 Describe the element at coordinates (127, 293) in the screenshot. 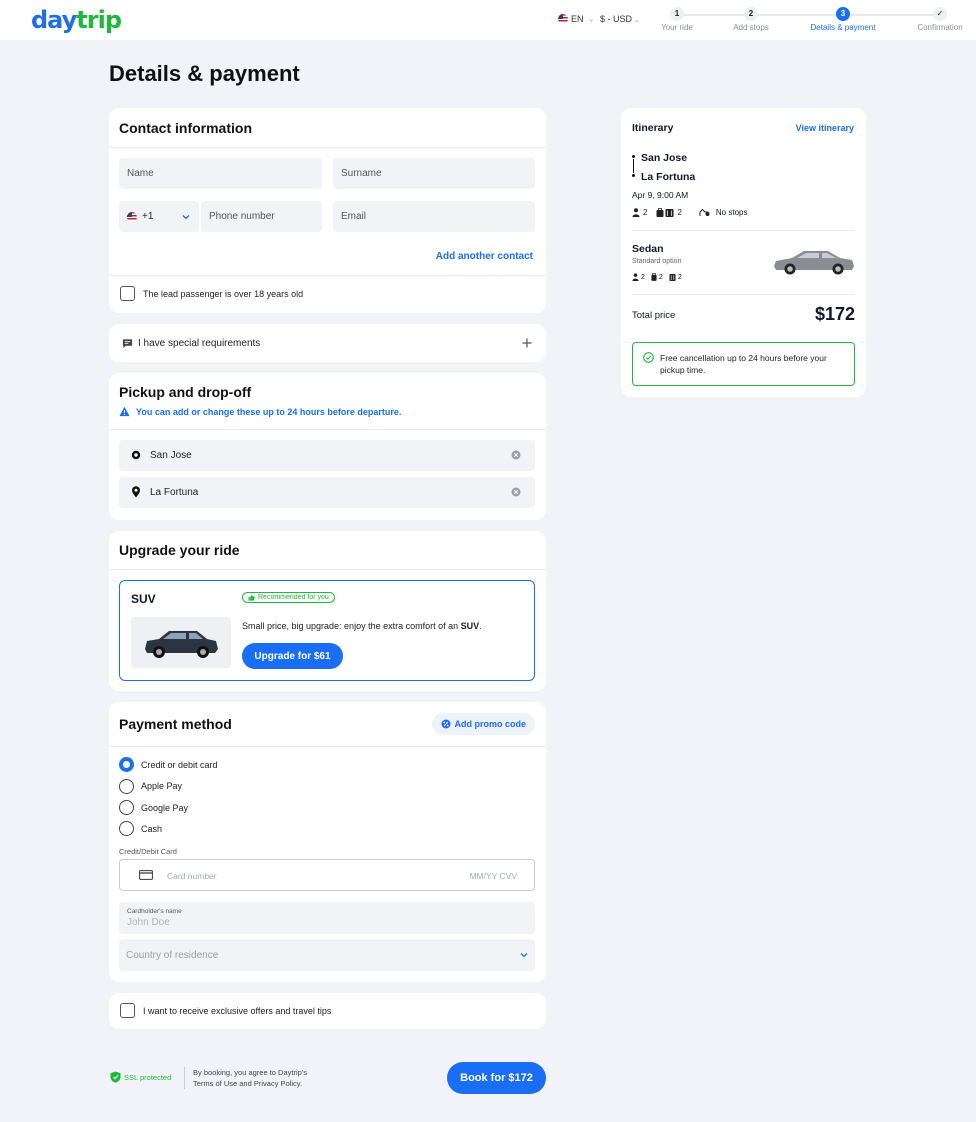

I see `lead-passenger-checkbox` at that location.